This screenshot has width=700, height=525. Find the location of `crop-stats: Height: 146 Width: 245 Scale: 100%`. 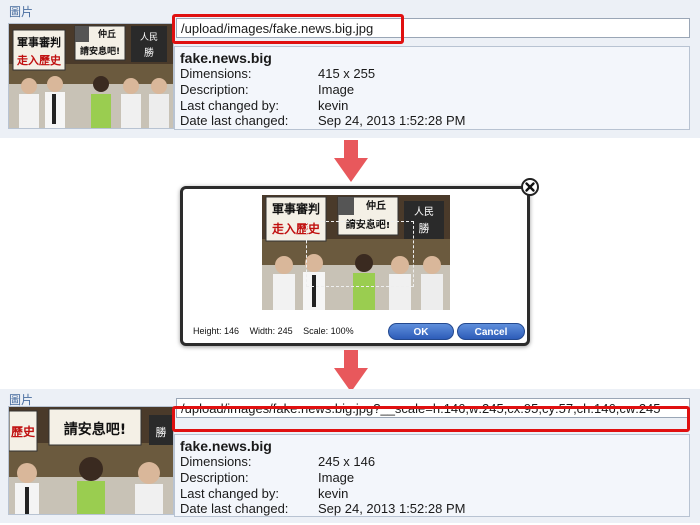

crop-stats: Height: 146 Width: 245 Scale: 100% is located at coordinates (277, 331).